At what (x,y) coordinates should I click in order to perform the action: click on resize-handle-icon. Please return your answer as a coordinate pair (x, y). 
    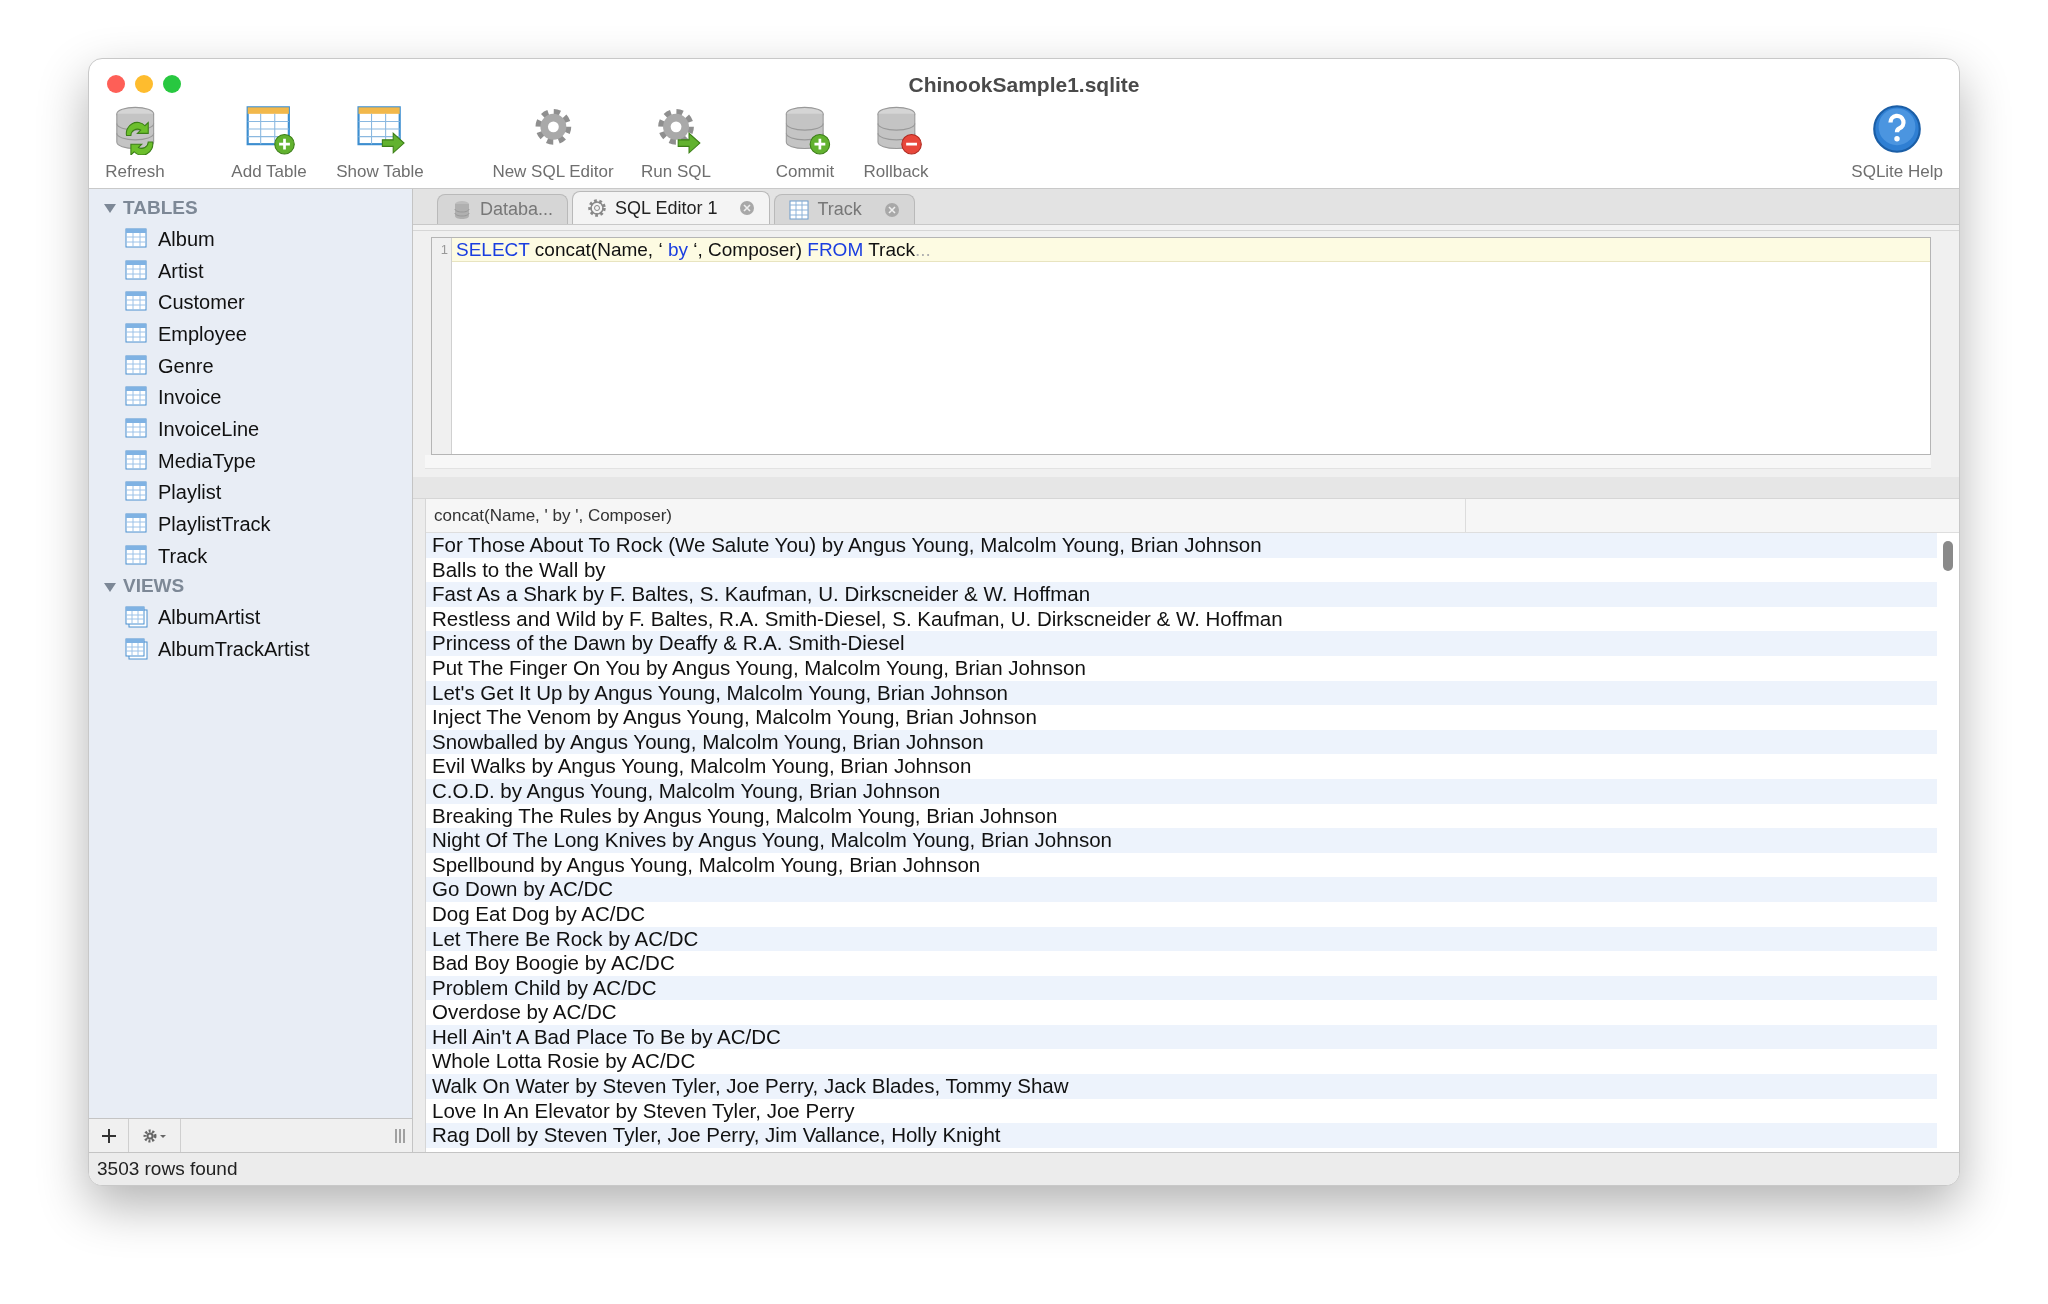
    Looking at the image, I should click on (400, 1135).